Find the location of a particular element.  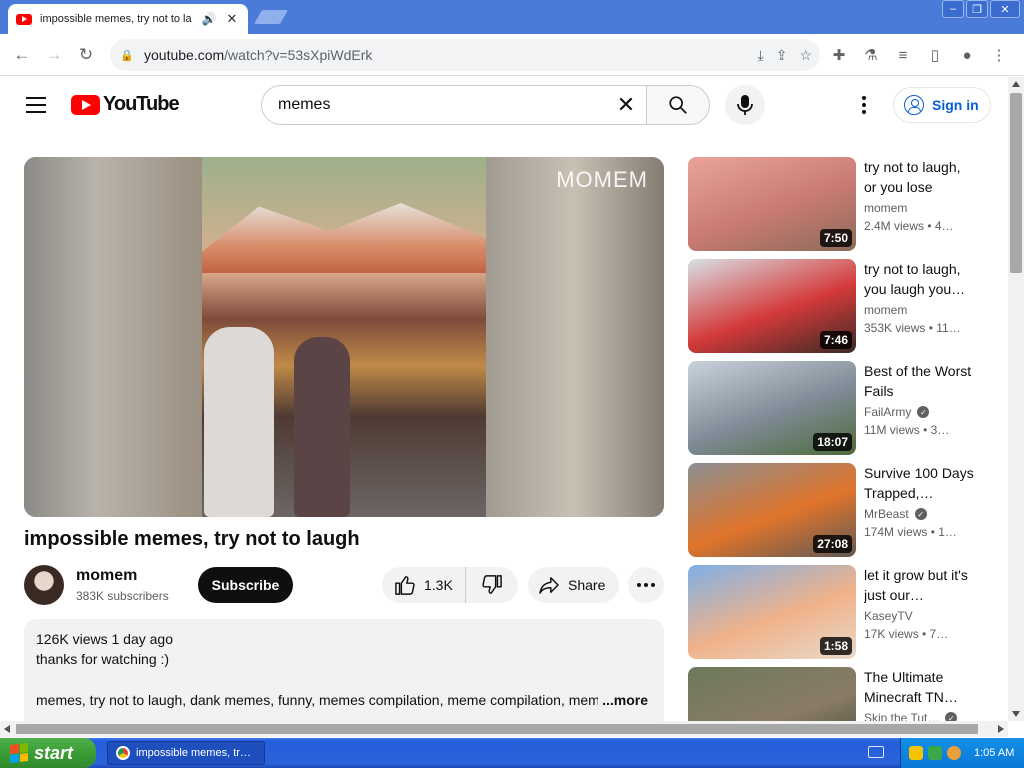

video-thumbnail: 1:58 is located at coordinates (772, 612).